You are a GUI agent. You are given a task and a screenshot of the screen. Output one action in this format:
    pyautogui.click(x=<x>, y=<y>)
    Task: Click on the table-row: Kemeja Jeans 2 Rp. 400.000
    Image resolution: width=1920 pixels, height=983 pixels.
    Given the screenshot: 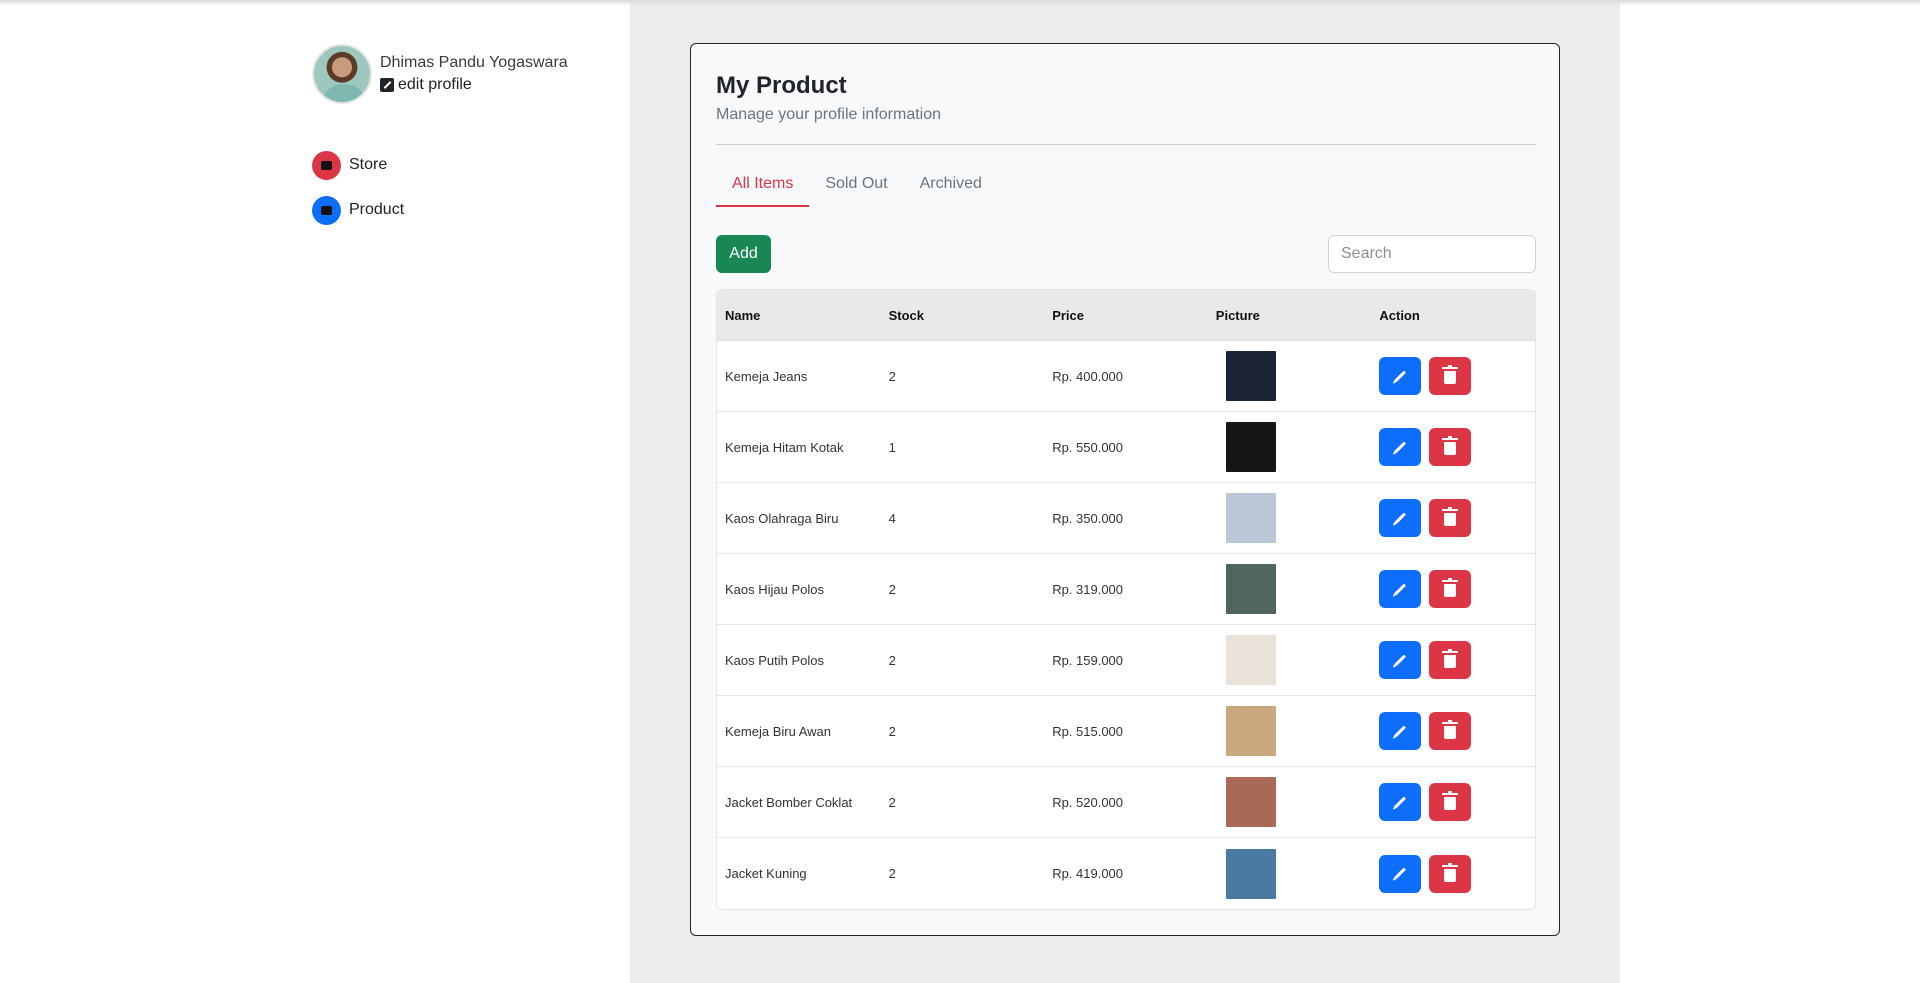 What is the action you would take?
    pyautogui.click(x=1126, y=376)
    